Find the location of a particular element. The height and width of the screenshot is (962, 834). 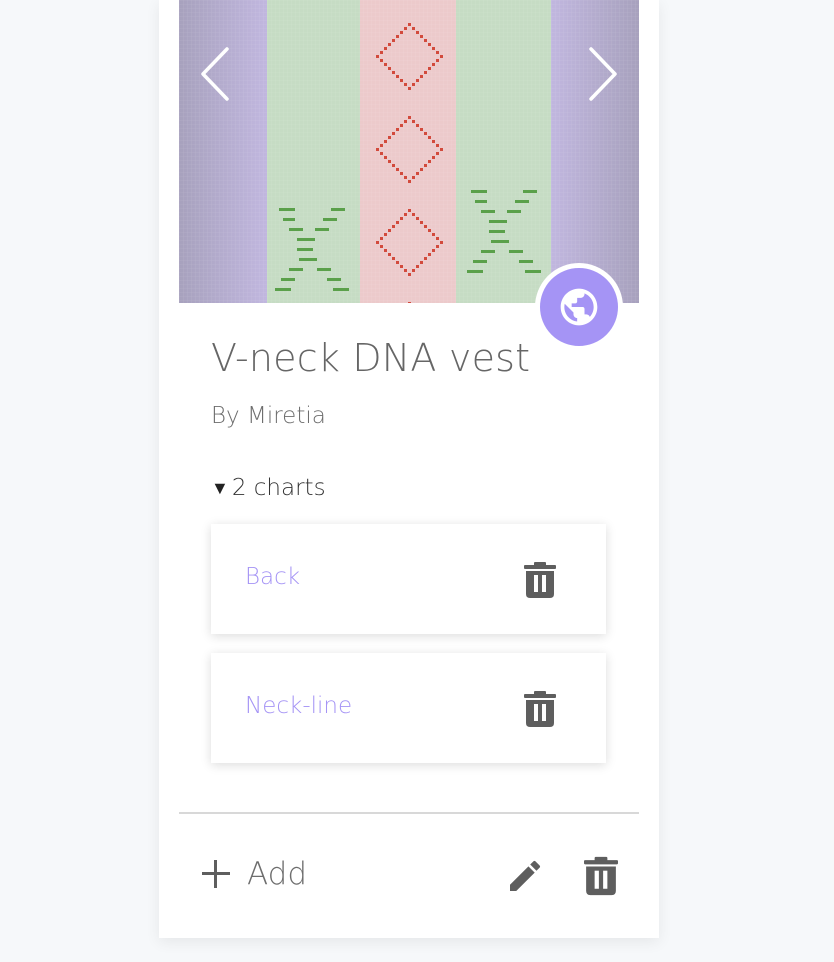

chart-list-item: Back is located at coordinates (408, 579).